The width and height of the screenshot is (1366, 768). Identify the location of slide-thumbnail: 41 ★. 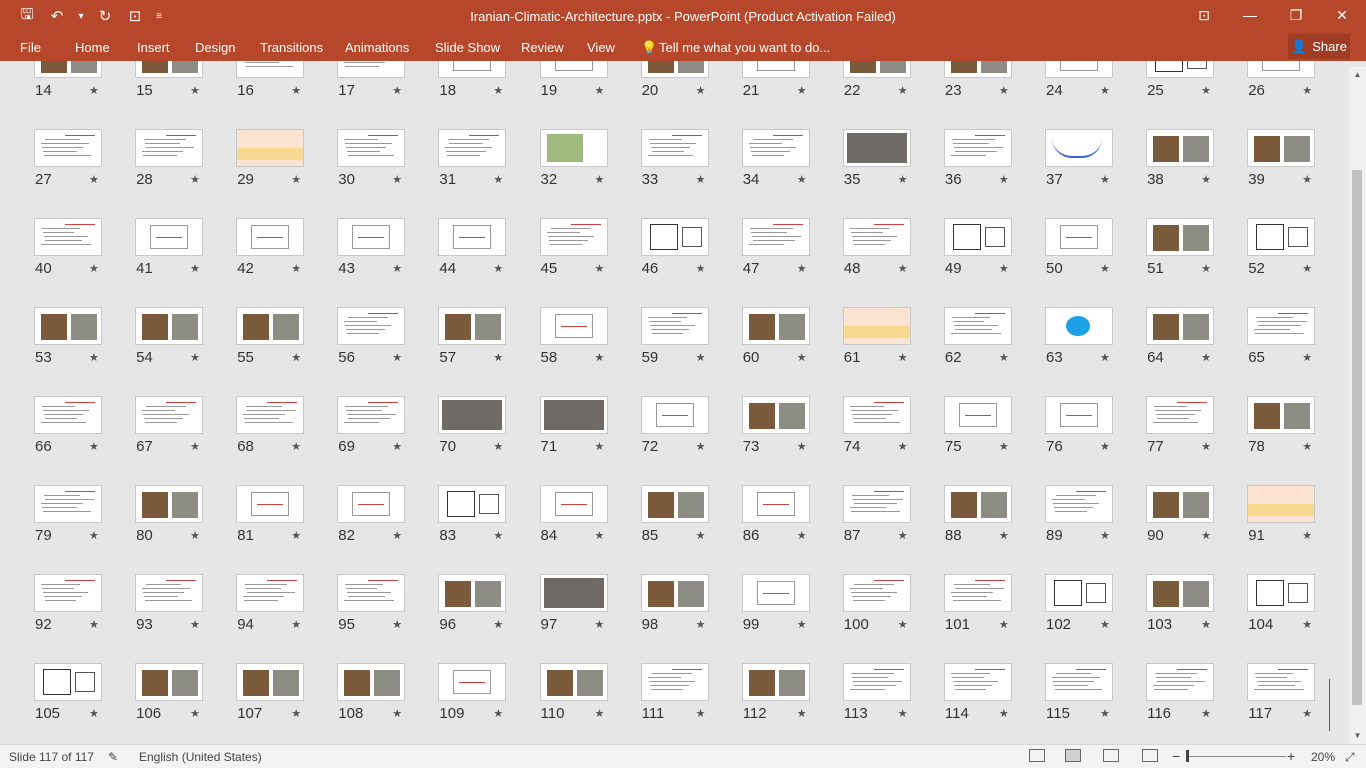
(152, 259).